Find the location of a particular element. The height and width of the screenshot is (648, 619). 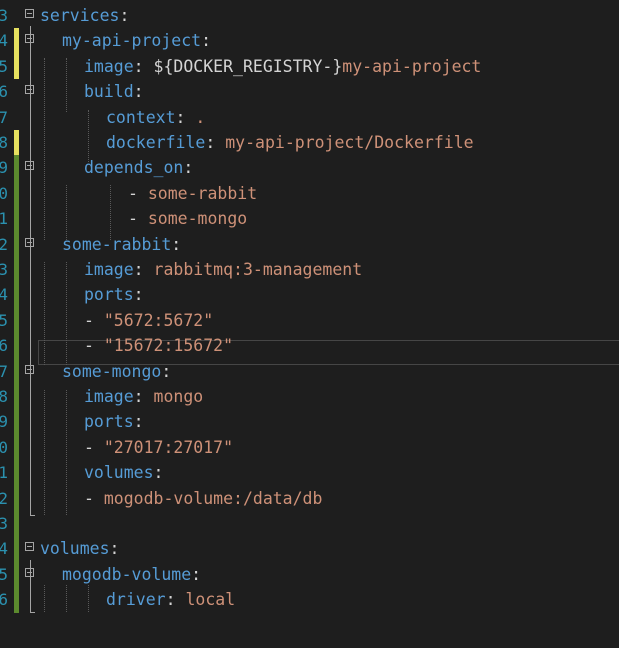

yaml-value: some-mongo is located at coordinates (197, 219).